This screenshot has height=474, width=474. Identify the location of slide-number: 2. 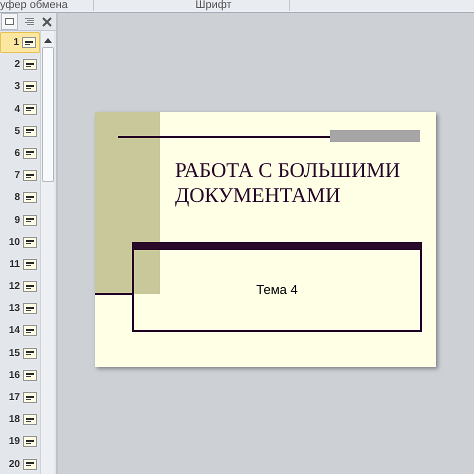
(17, 65).